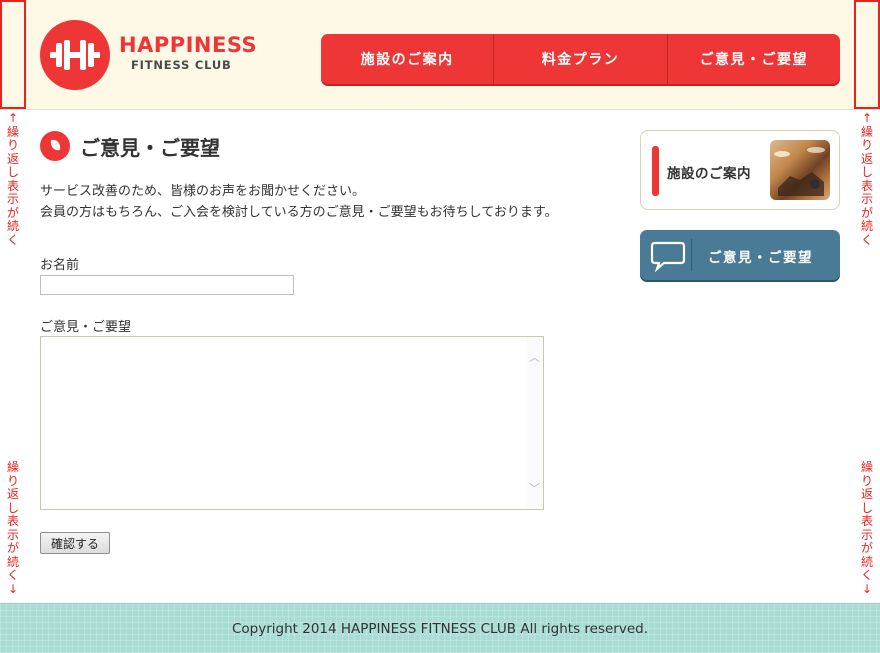 Image resolution: width=880 pixels, height=653 pixels. I want to click on scroll-down-icon: ﹀, so click(534, 488).